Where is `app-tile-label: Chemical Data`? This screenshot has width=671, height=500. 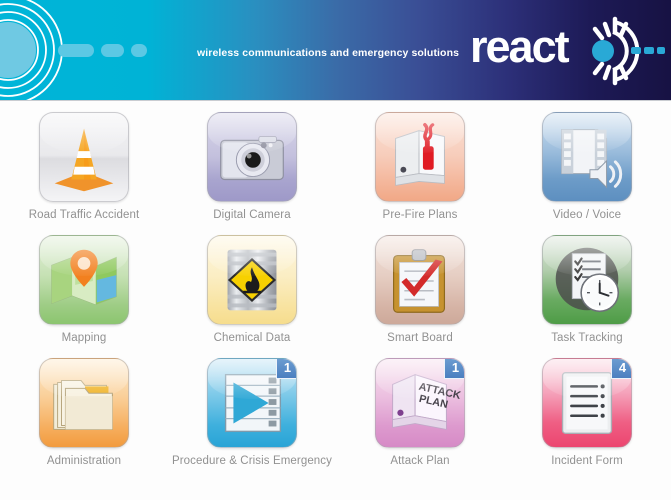 app-tile-label: Chemical Data is located at coordinates (252, 338).